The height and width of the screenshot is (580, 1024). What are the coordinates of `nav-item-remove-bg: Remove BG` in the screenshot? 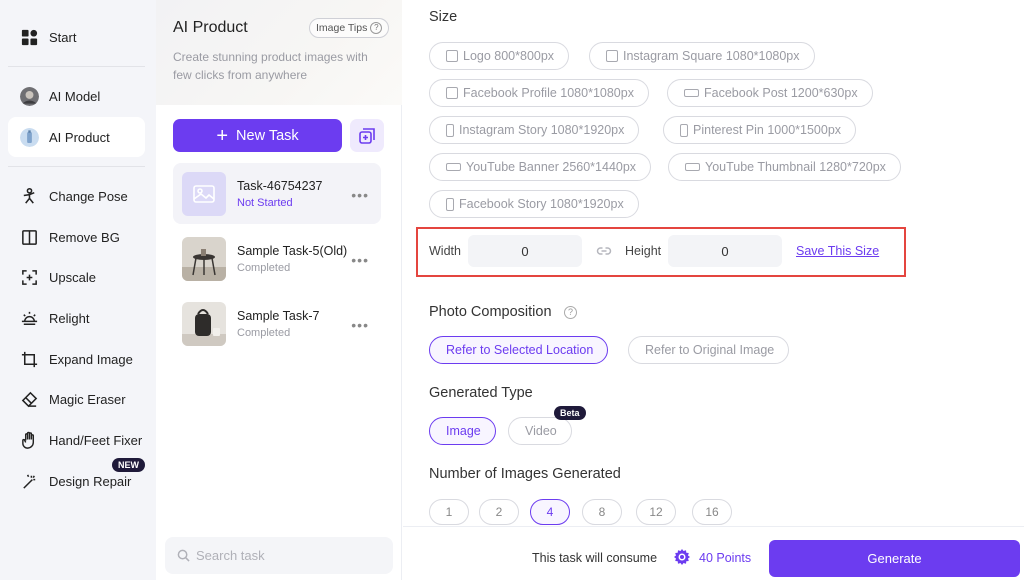 It's located at (76, 237).